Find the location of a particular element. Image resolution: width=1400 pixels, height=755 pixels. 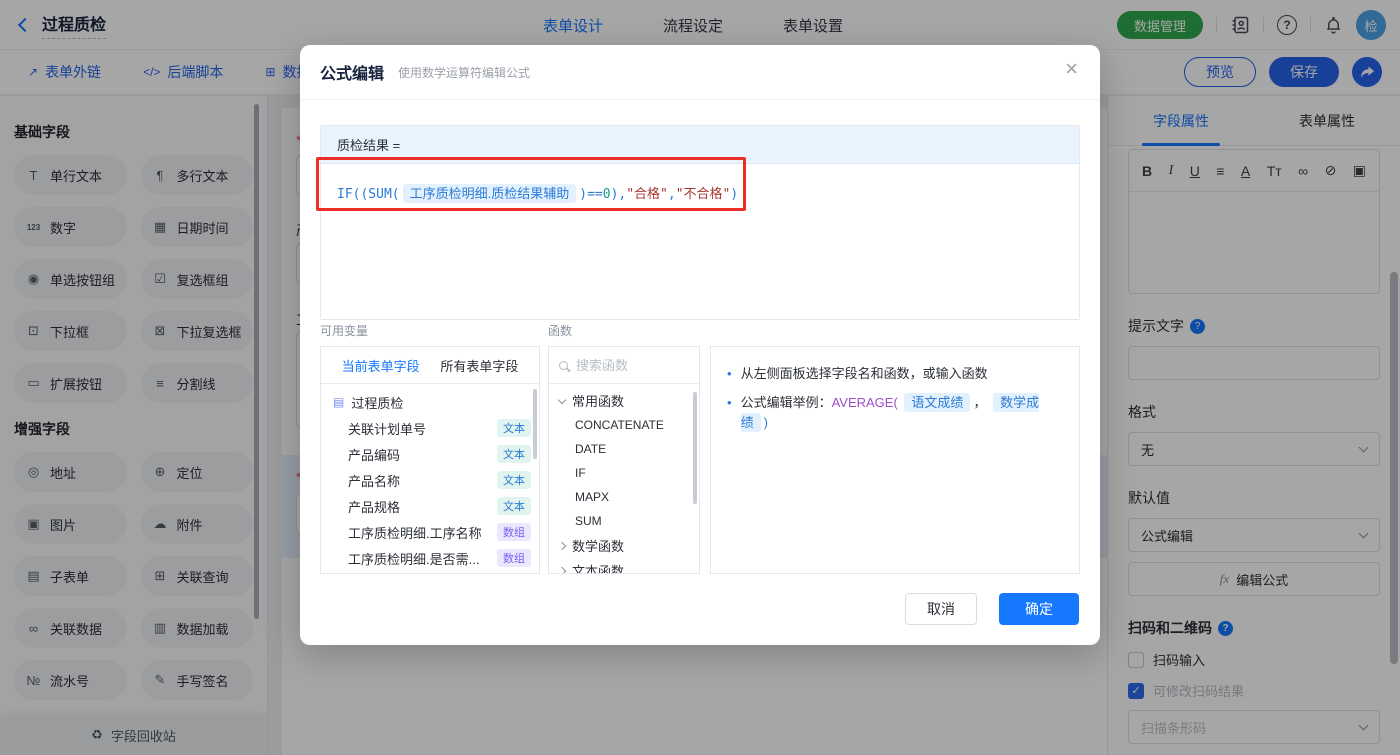

formula-field-chip: 工序质检明细.质检结果辅助 is located at coordinates (489, 193).